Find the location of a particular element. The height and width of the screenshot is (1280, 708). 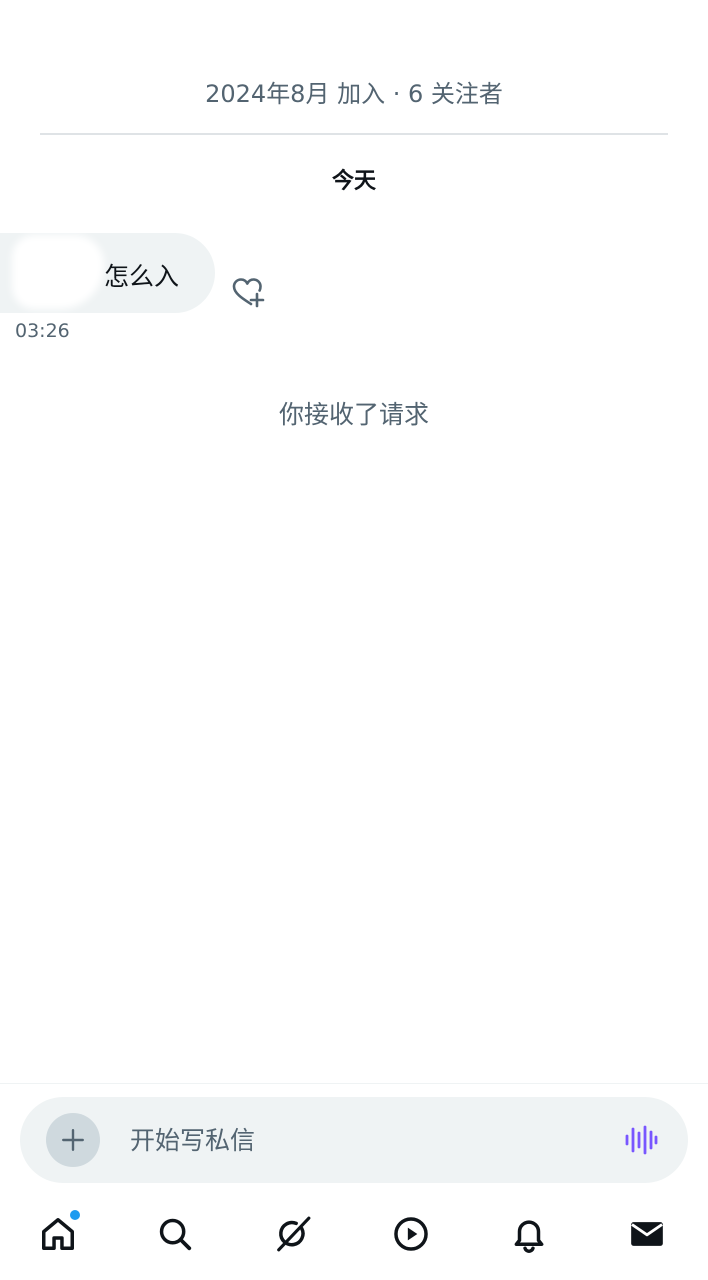

day-separator: 今天 is located at coordinates (353, 181).